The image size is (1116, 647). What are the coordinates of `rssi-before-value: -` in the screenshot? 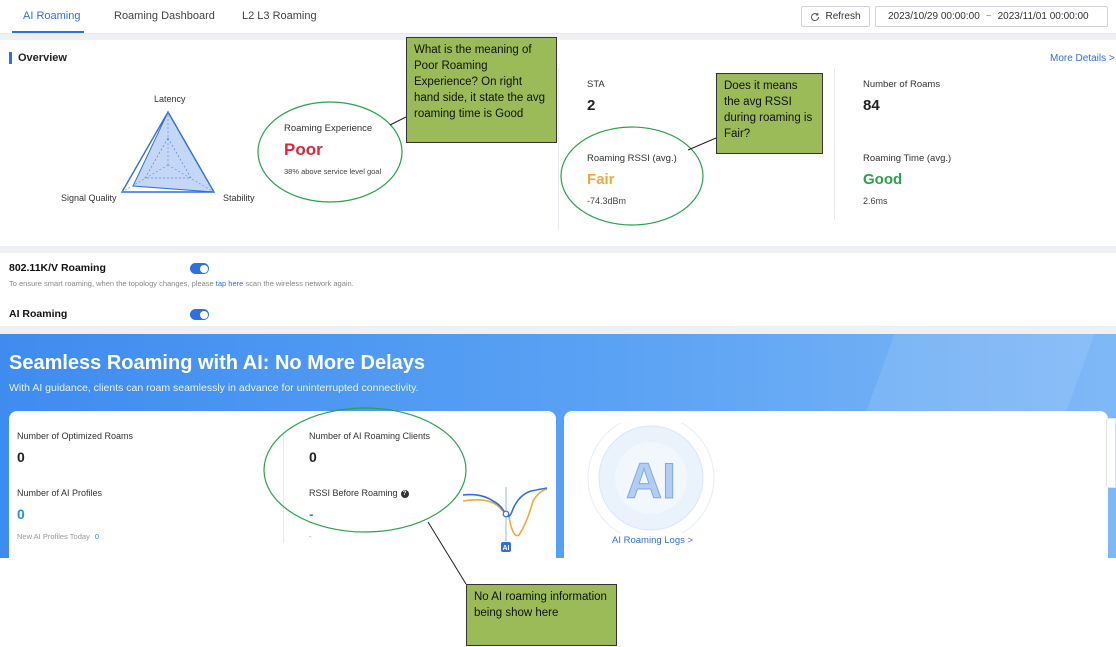 It's located at (311, 514).